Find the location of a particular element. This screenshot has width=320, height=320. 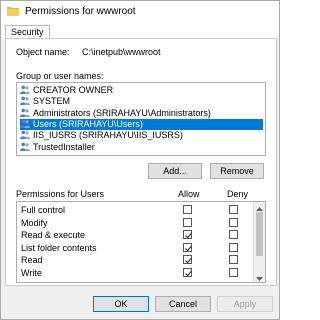

group-item-label: Users (SRIRAHAYU\Users) is located at coordinates (88, 123).